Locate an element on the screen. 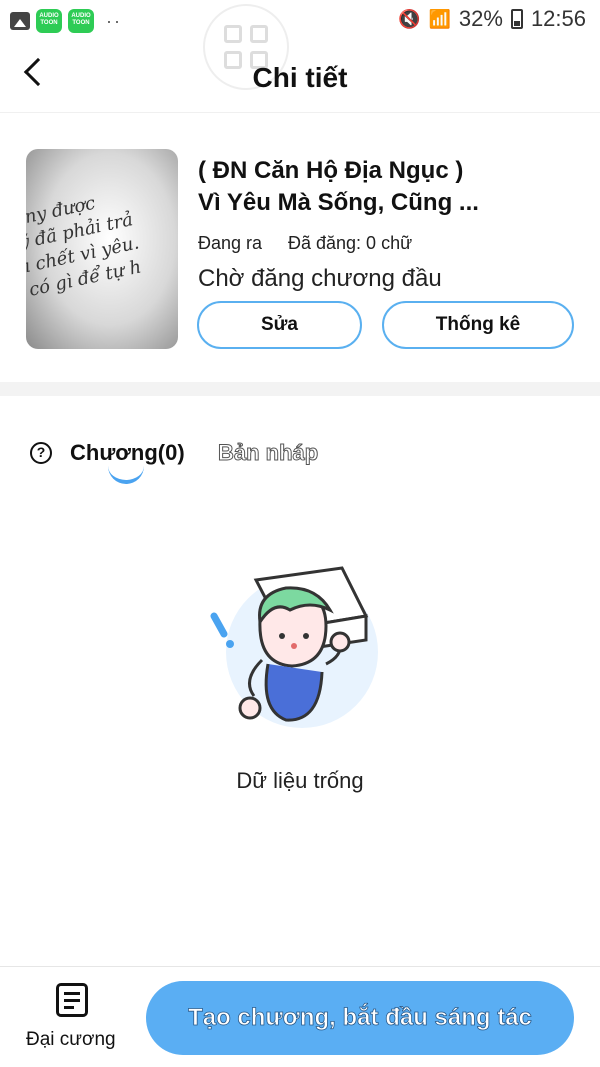 Image resolution: width=600 pixels, height=1067 pixels. edit-button: Sửa is located at coordinates (279, 325).